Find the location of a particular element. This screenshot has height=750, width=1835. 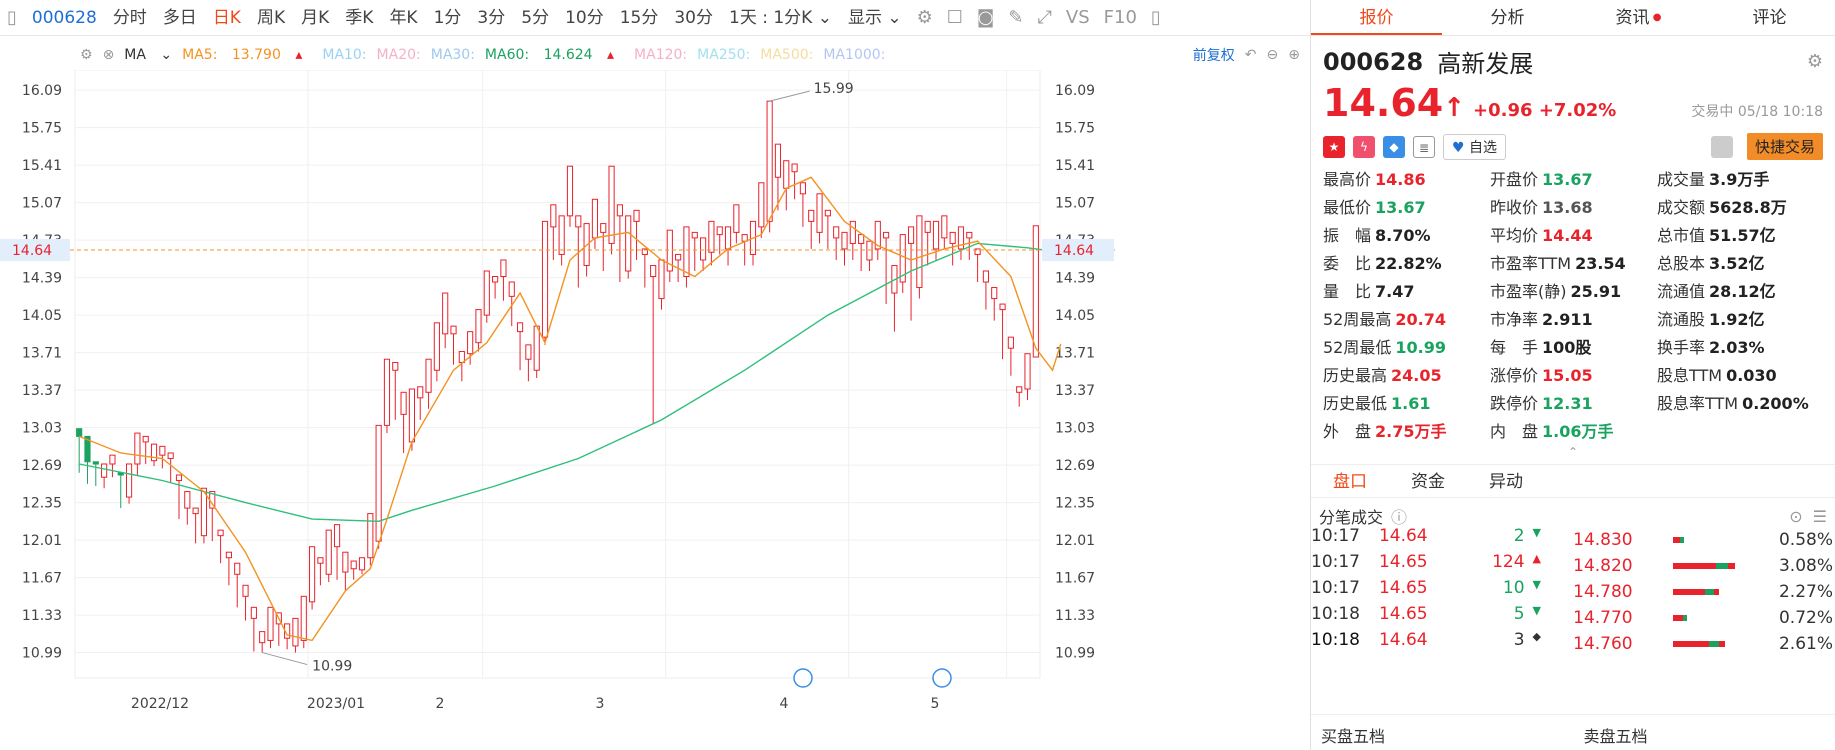

flag-icon: ★ is located at coordinates (1334, 146).